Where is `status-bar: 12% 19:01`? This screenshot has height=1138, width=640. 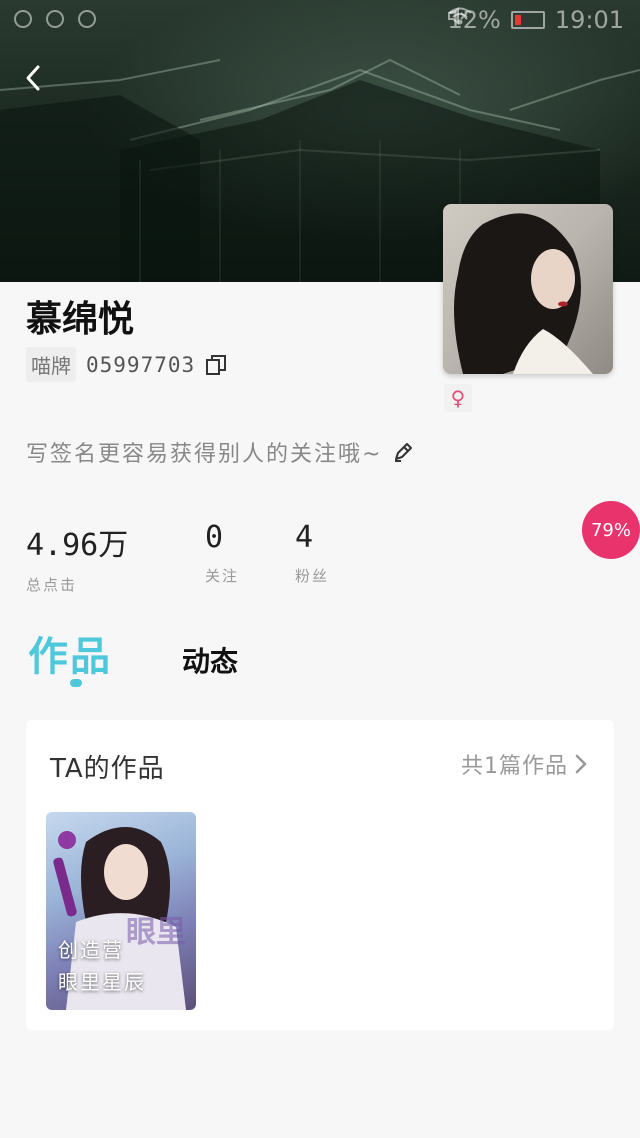 status-bar: 12% 19:01 is located at coordinates (320, 22).